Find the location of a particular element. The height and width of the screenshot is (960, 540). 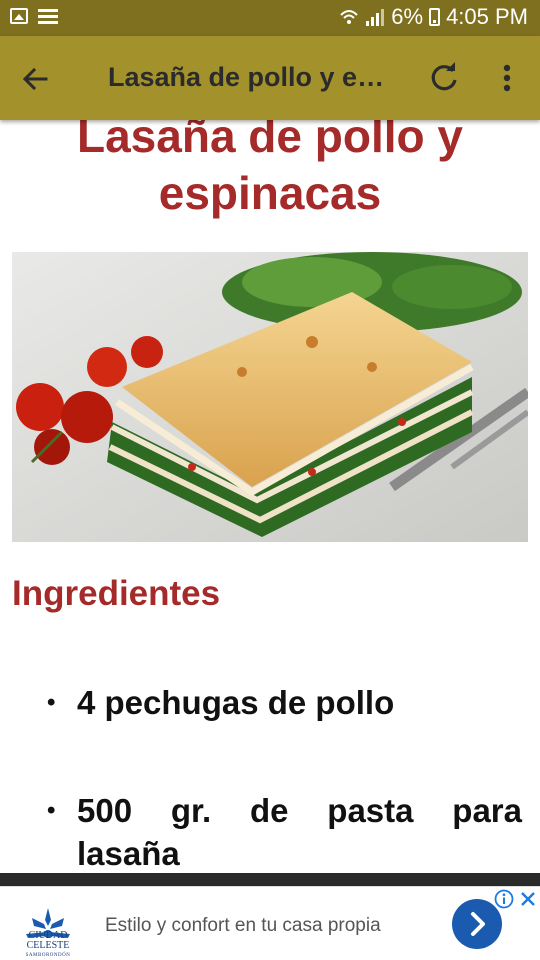

ingredient-item: 500 gr. de pasta para lasaña is located at coordinates (284, 831).